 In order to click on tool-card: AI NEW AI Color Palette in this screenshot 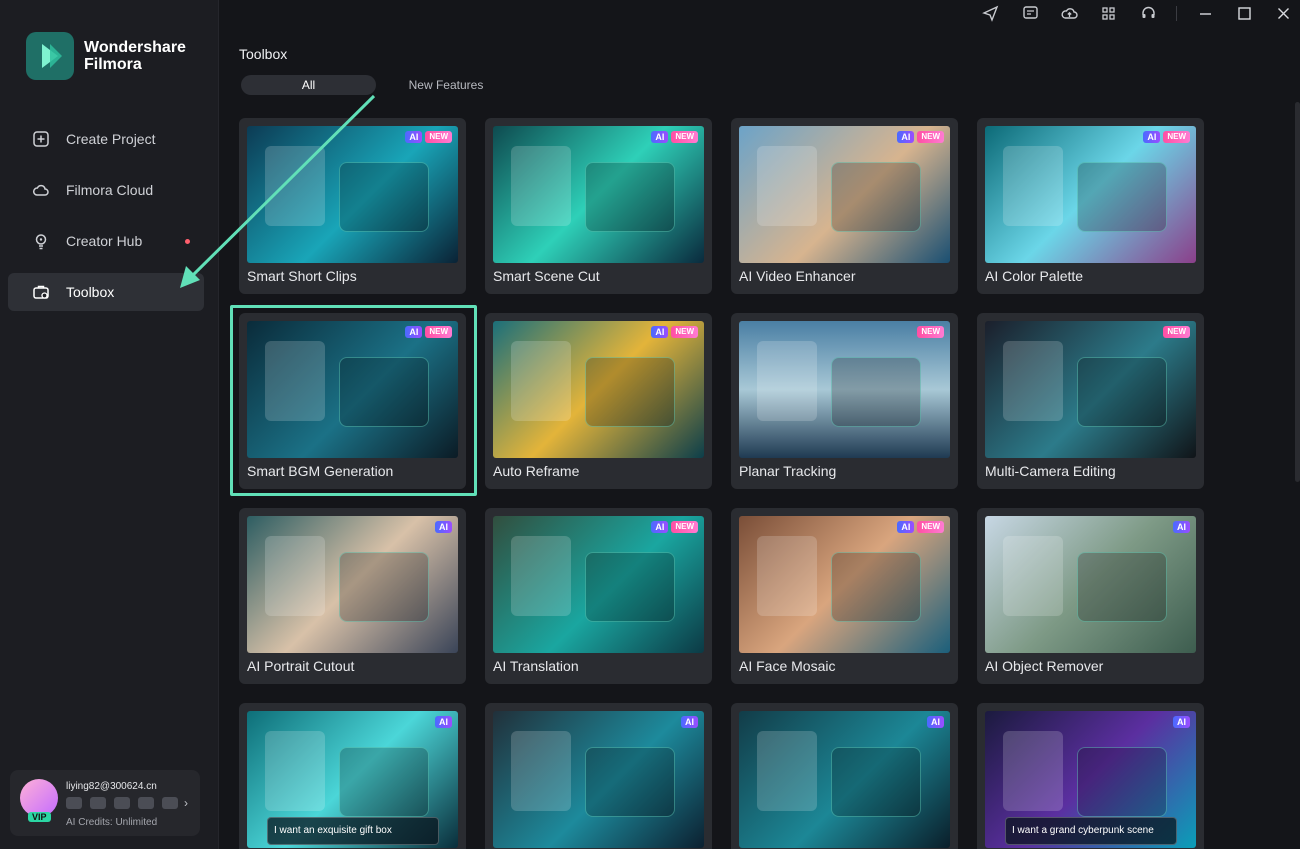, I will do `click(1090, 206)`.